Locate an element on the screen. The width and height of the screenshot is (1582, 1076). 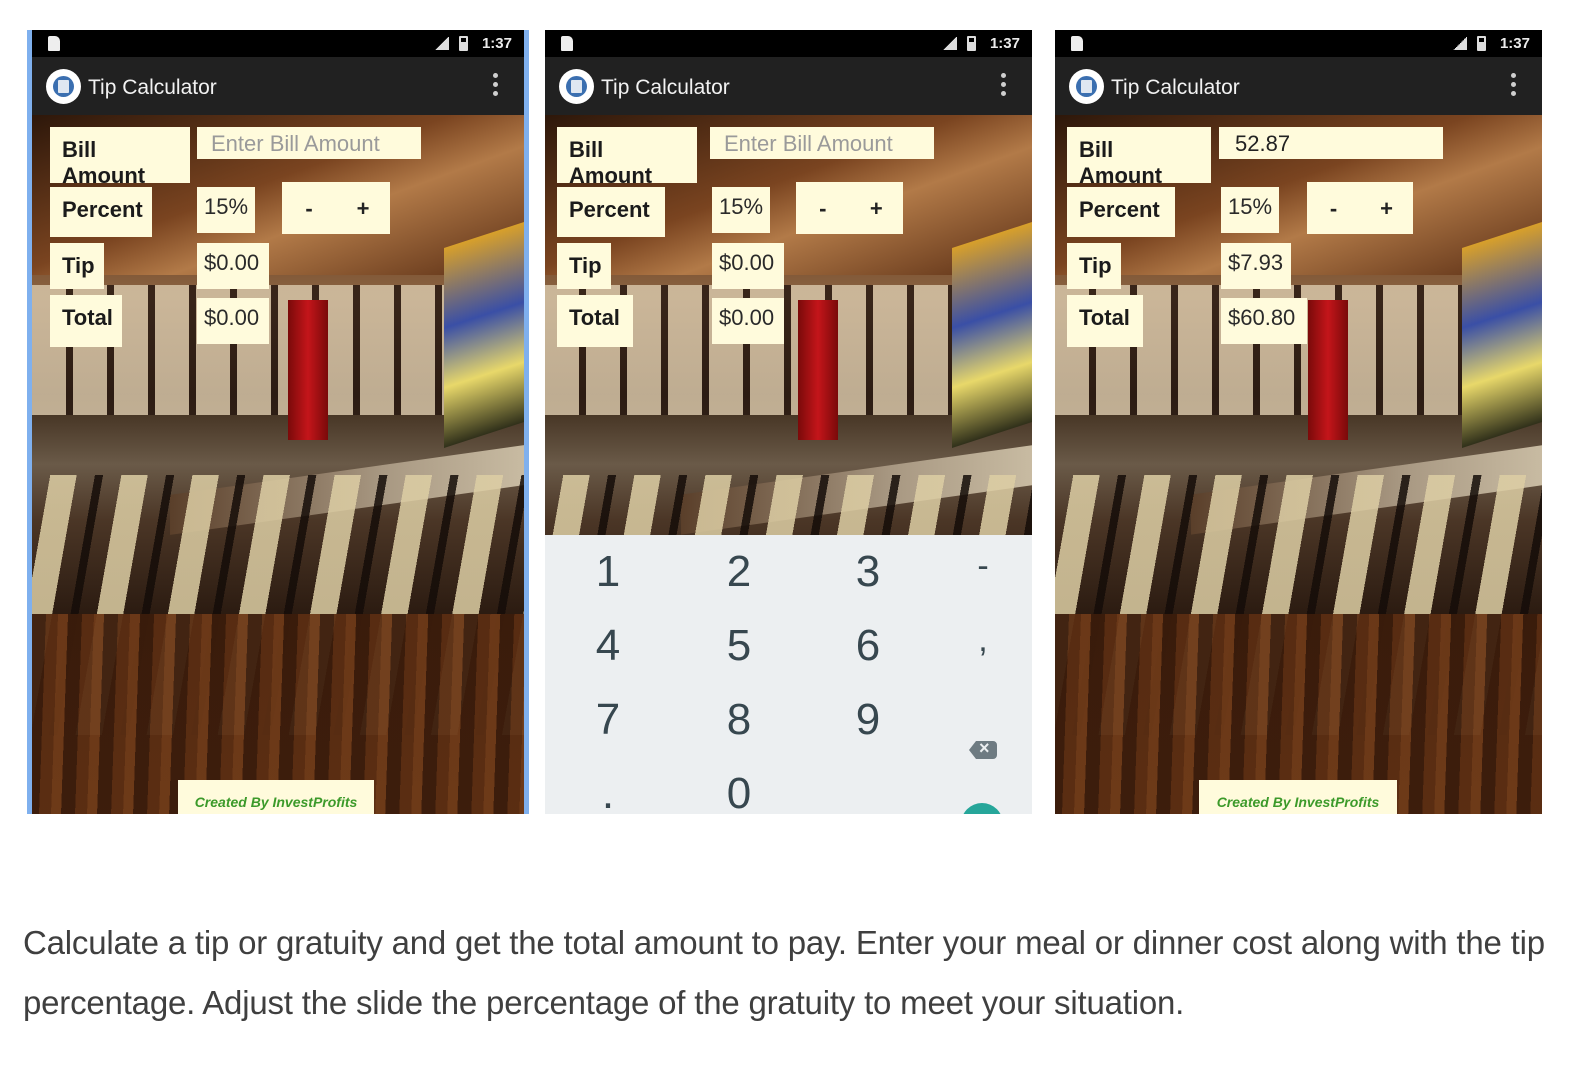
key-3: 3 is located at coordinates (868, 572).